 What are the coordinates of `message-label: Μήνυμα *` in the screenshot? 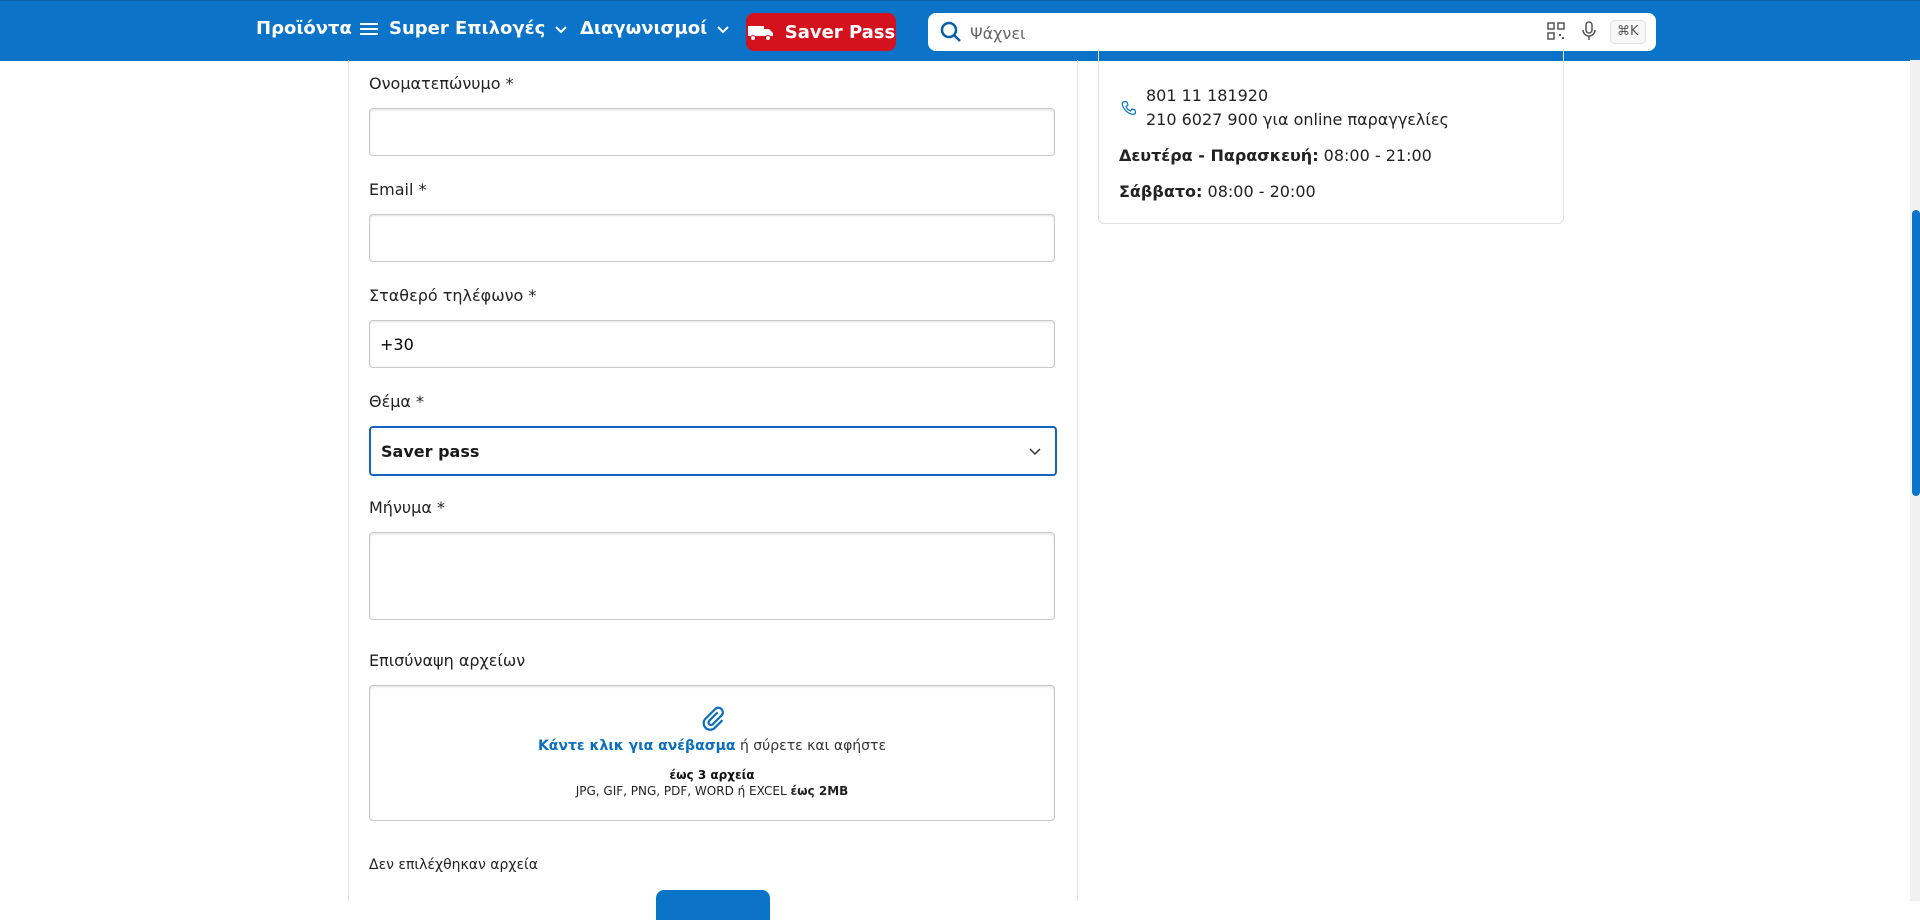 It's located at (407, 507).